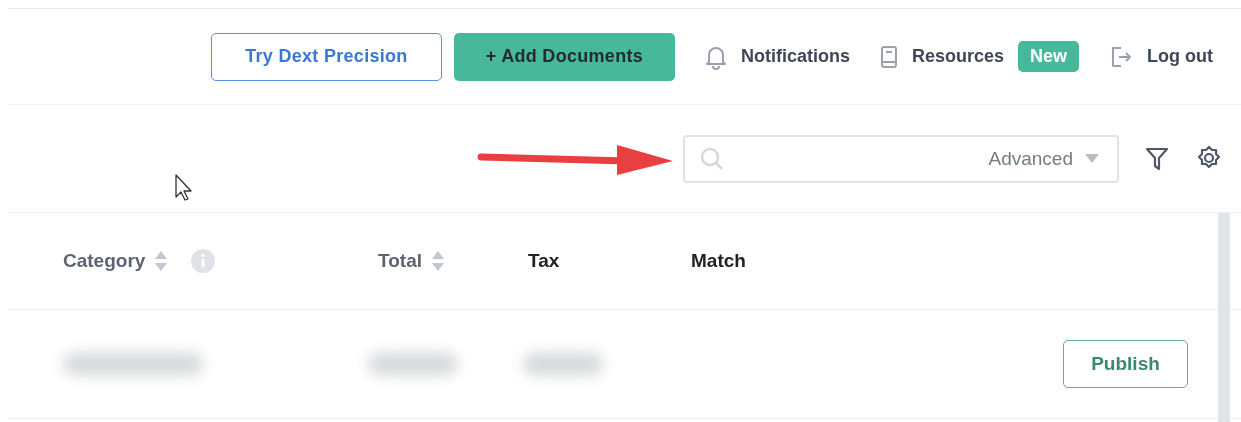  What do you see at coordinates (564, 56) in the screenshot?
I see `add-documents-button: + Add Documents` at bounding box center [564, 56].